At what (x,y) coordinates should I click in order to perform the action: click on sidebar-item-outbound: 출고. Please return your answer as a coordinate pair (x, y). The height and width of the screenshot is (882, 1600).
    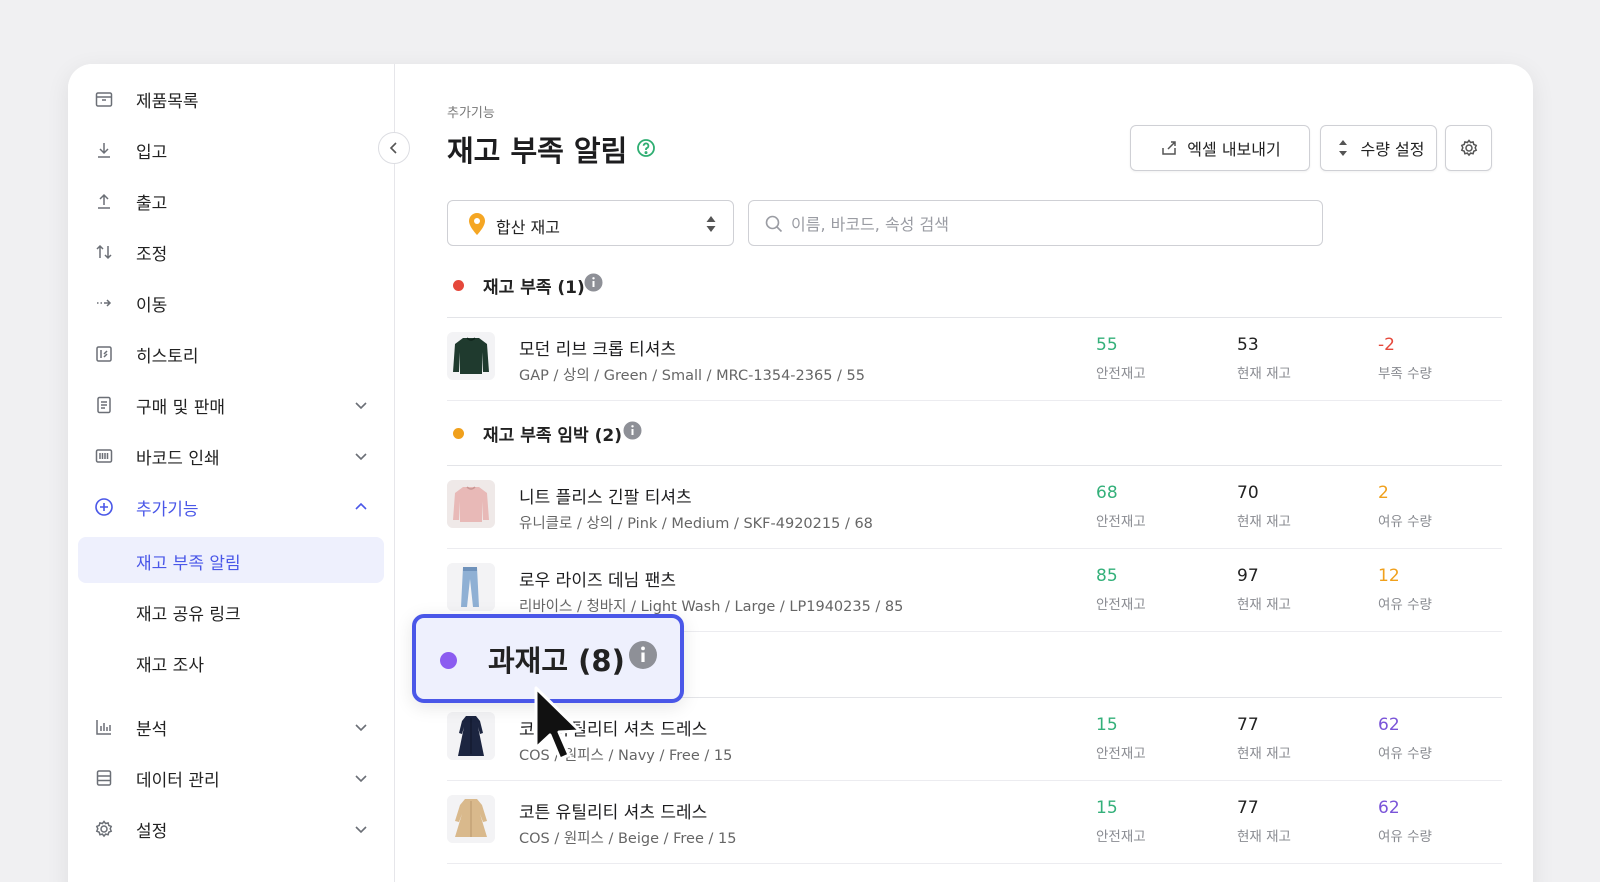
    Looking at the image, I should click on (231, 201).